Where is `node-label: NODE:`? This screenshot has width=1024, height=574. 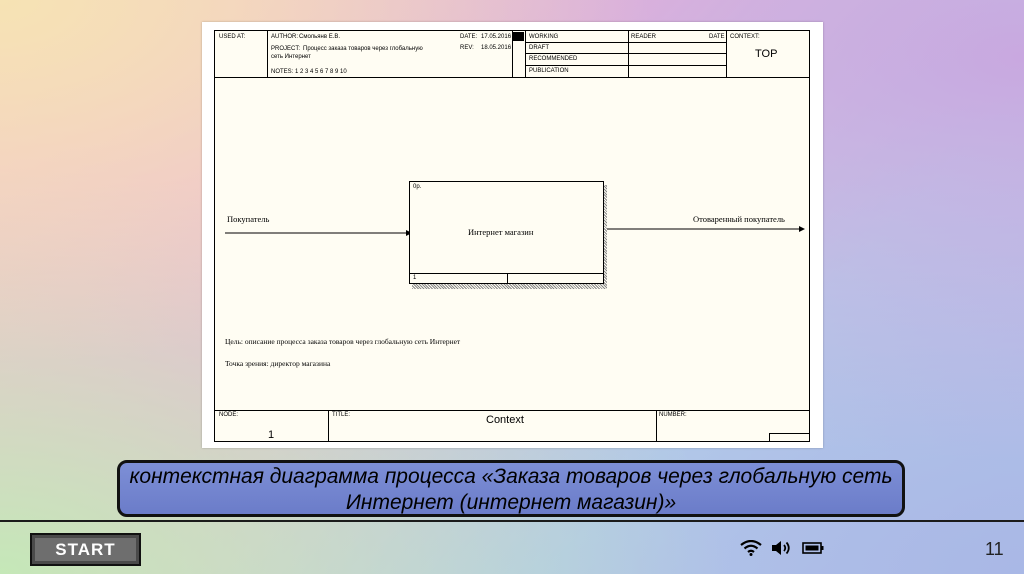
node-label: NODE: is located at coordinates (229, 415).